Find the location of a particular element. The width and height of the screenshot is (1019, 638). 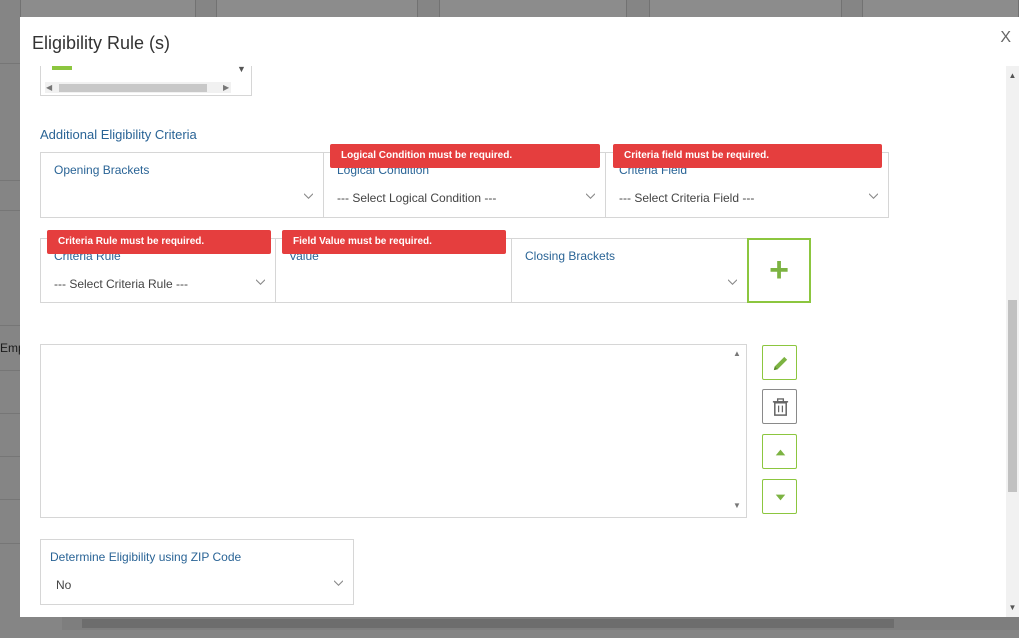

section-title: Additional Eligibility Criteria is located at coordinates (118, 134).